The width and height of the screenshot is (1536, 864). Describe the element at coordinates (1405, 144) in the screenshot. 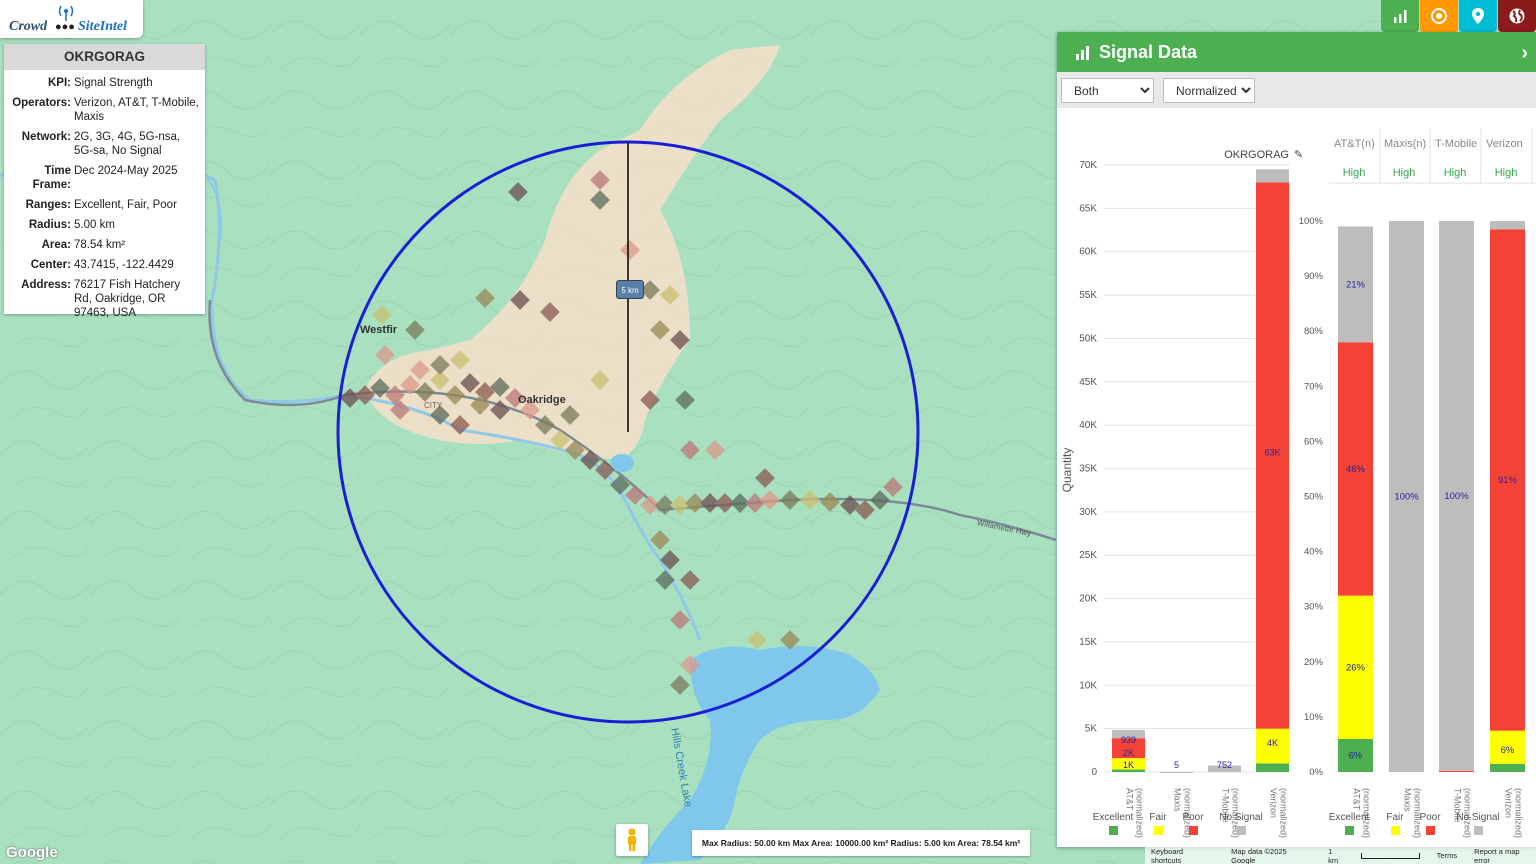

I see `column-header: Maxis(n)` at that location.